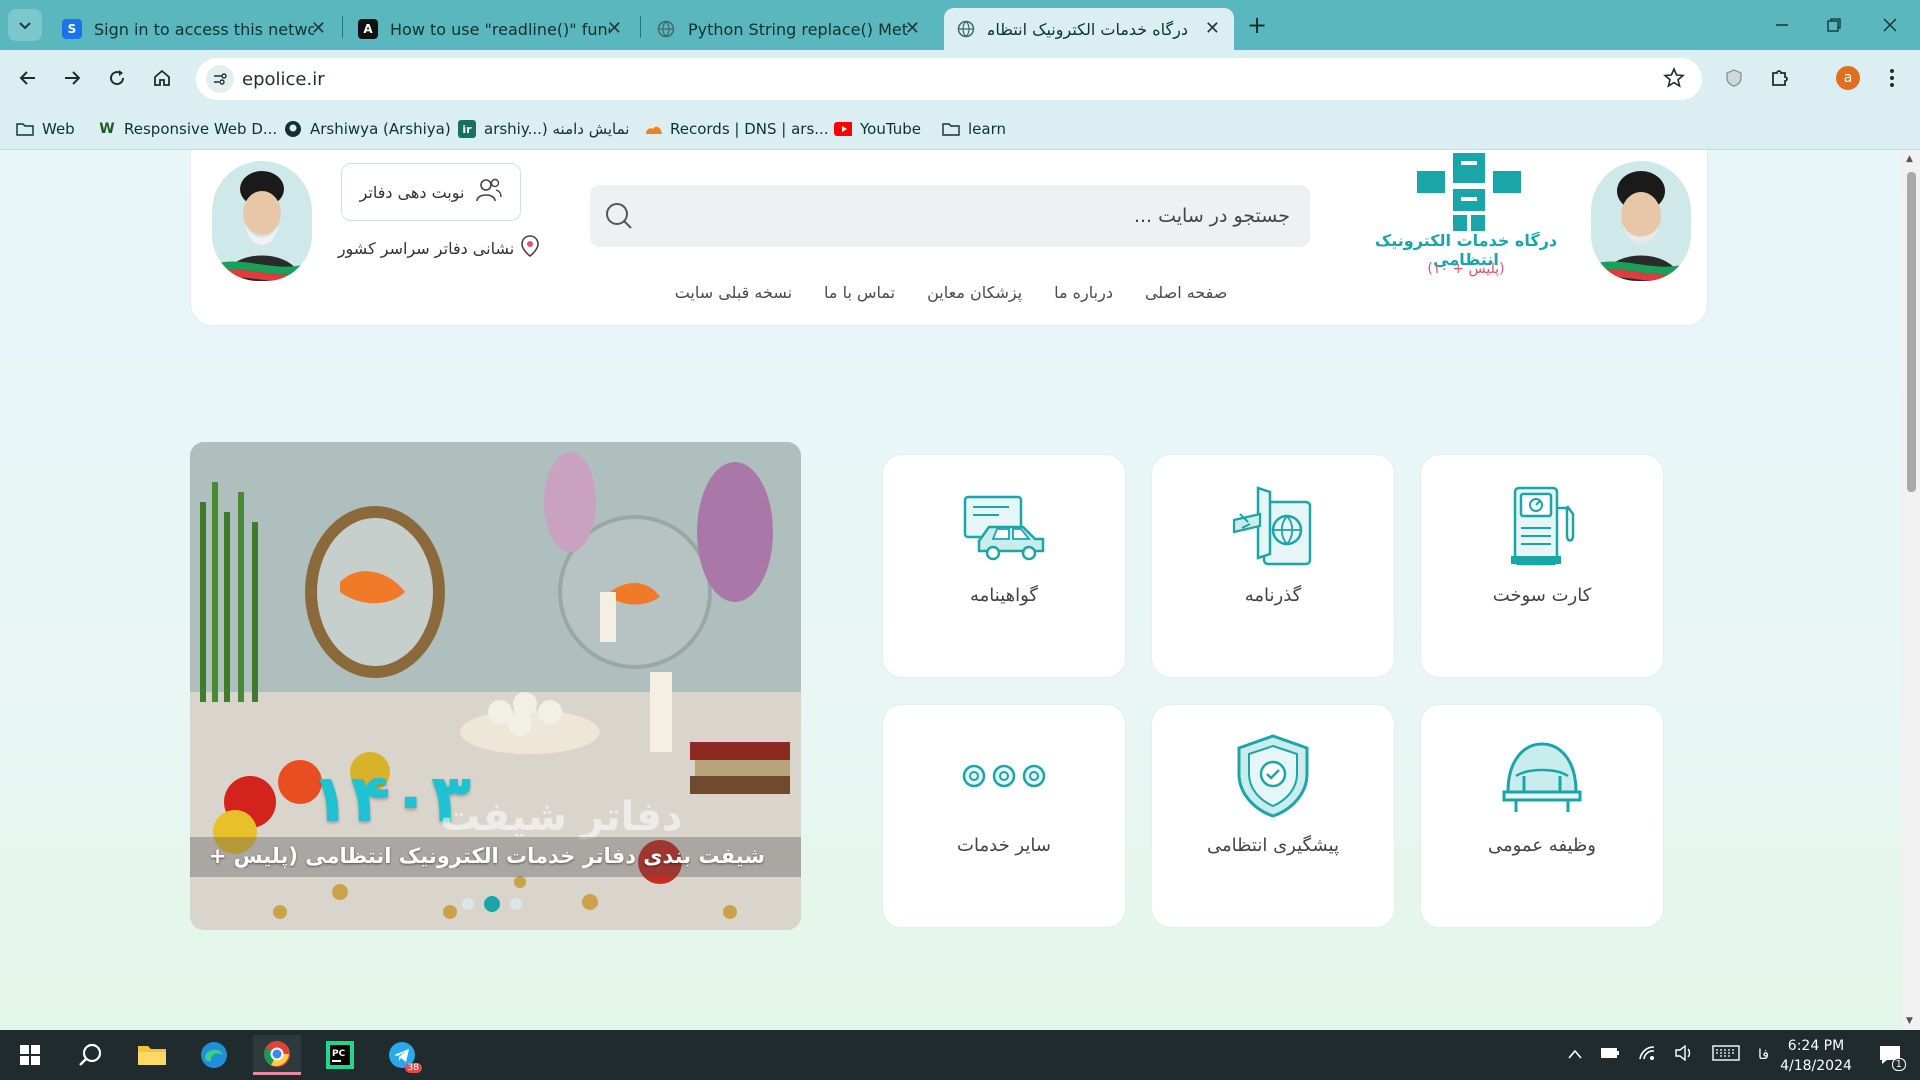 The height and width of the screenshot is (1080, 1920). Describe the element at coordinates (431, 192) in the screenshot. I see `appointment-button: نوبت دهی دفاتر` at that location.